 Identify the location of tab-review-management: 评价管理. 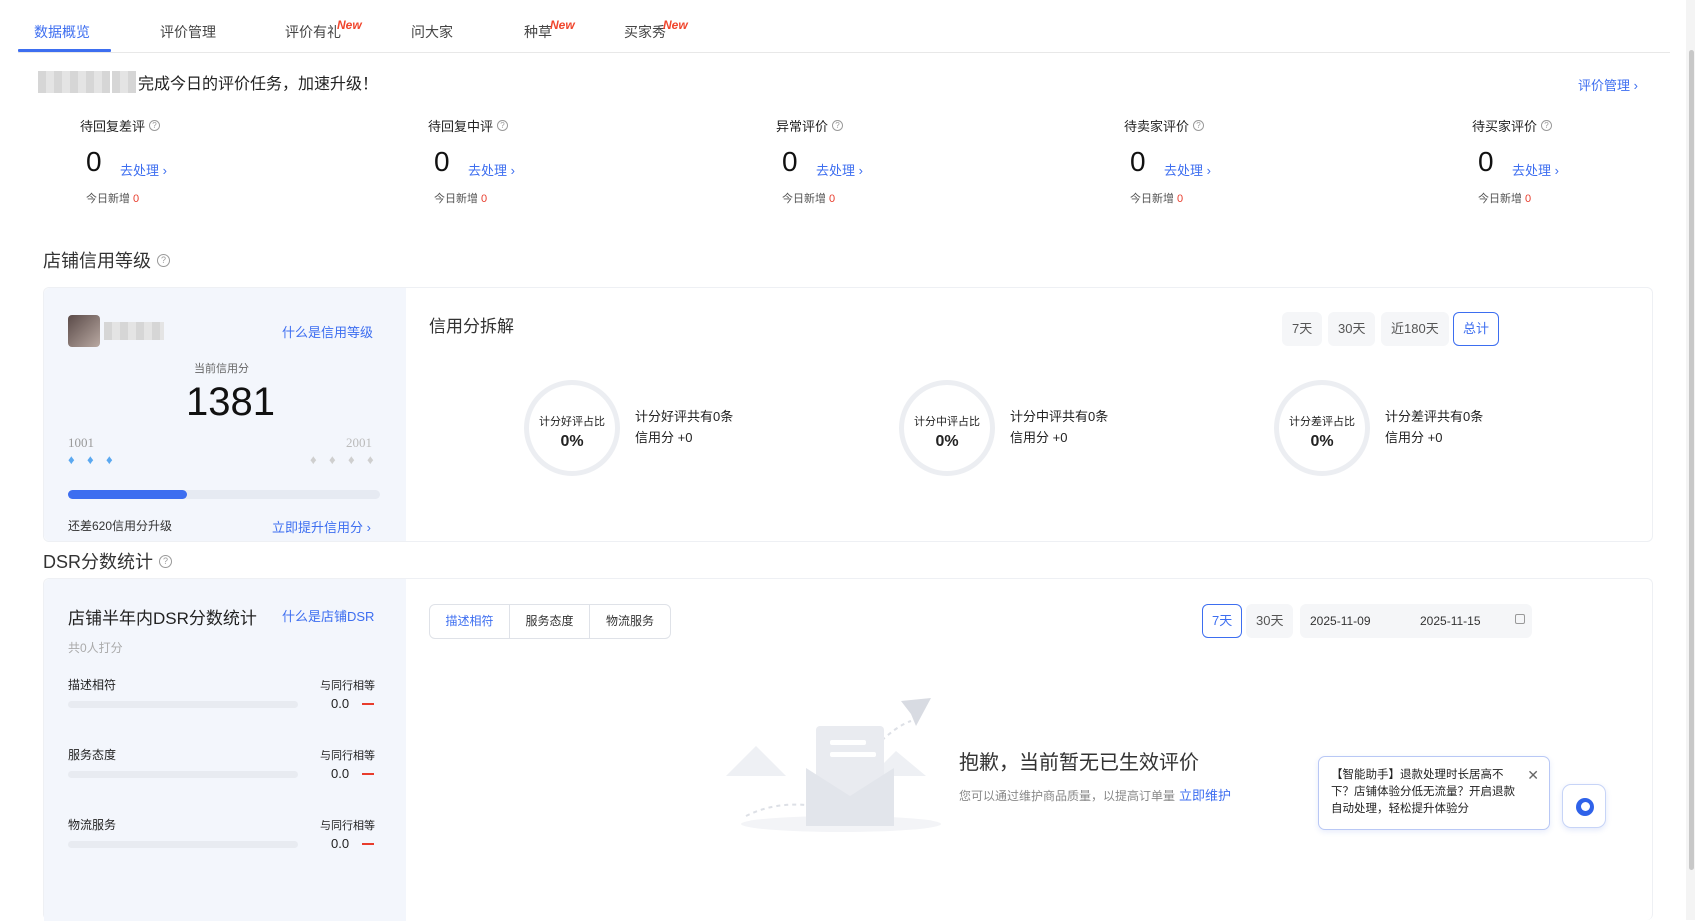
(188, 32).